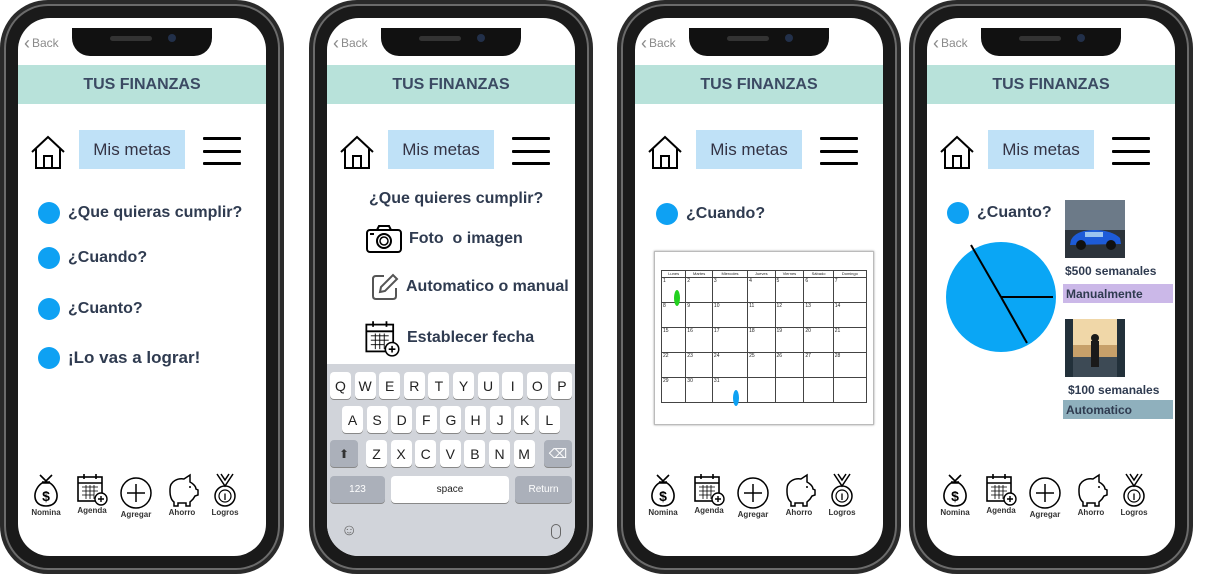 The height and width of the screenshot is (576, 1206). I want to click on backspace-key: ⌫, so click(558, 453).